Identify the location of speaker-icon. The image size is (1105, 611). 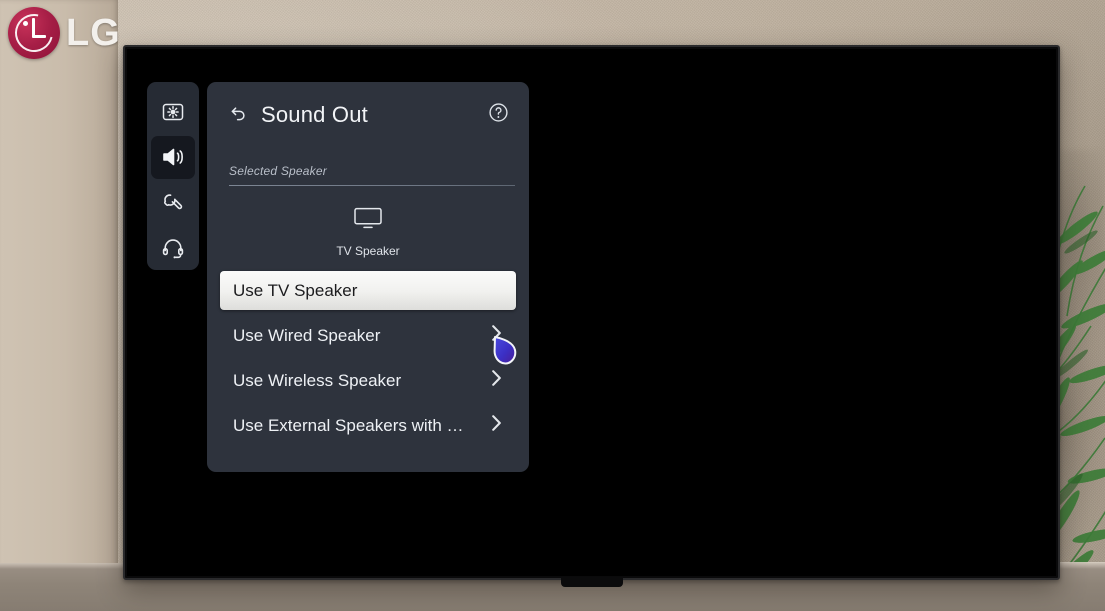
(173, 157).